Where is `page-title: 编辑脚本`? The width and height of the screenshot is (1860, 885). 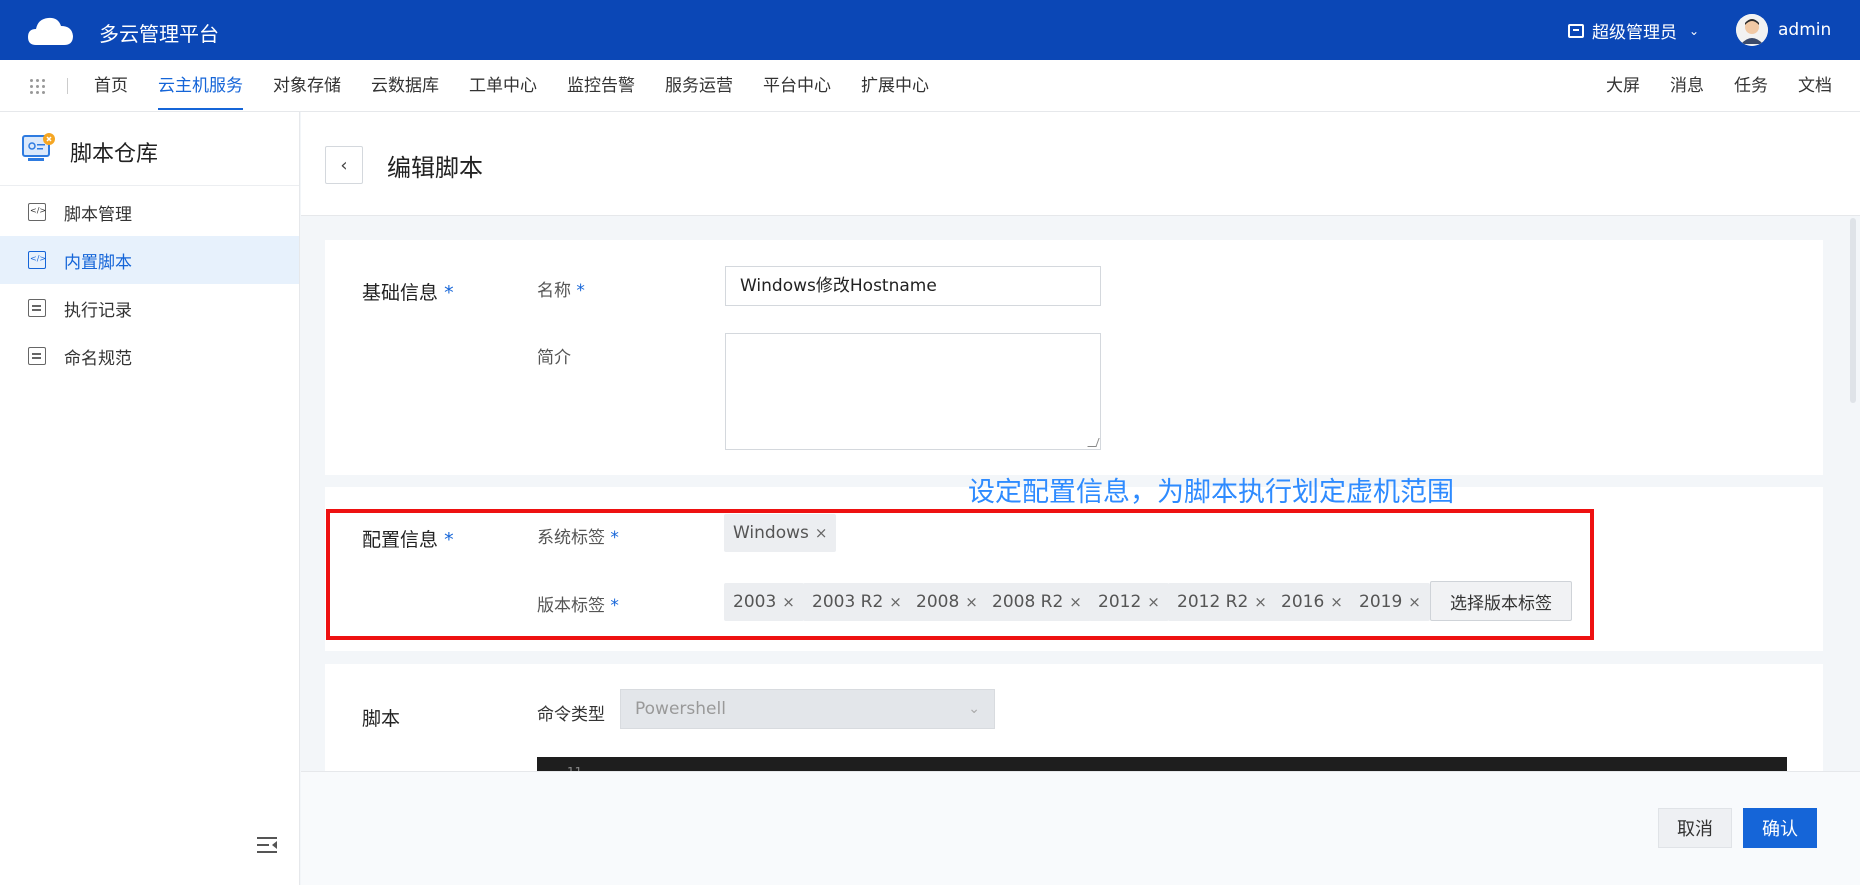 page-title: 编辑脚本 is located at coordinates (435, 168).